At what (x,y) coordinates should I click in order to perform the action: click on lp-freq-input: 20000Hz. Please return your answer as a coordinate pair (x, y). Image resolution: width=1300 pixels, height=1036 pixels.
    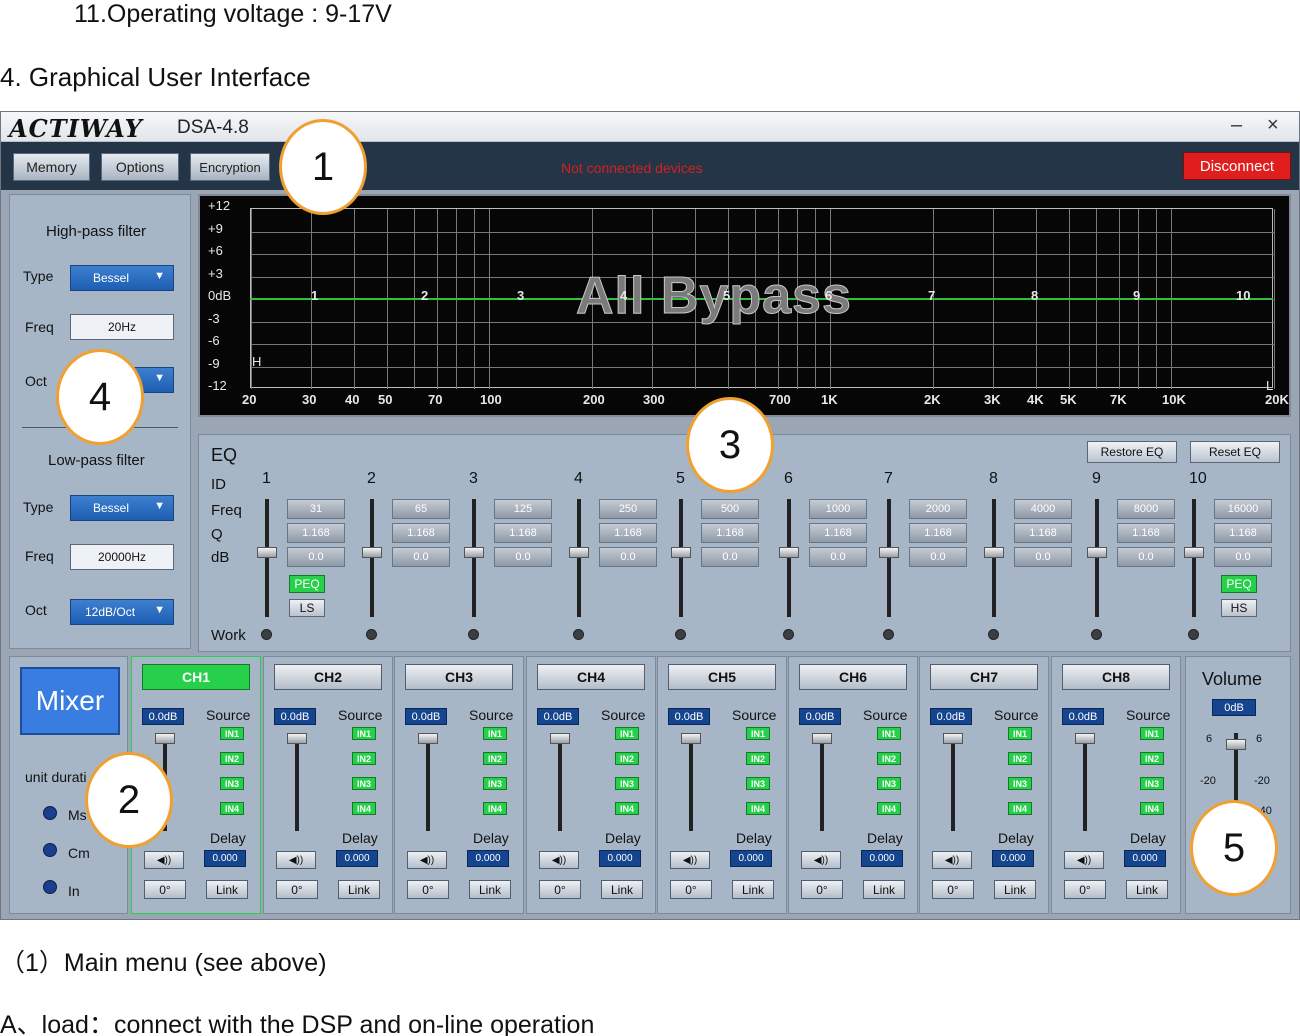
    Looking at the image, I should click on (122, 557).